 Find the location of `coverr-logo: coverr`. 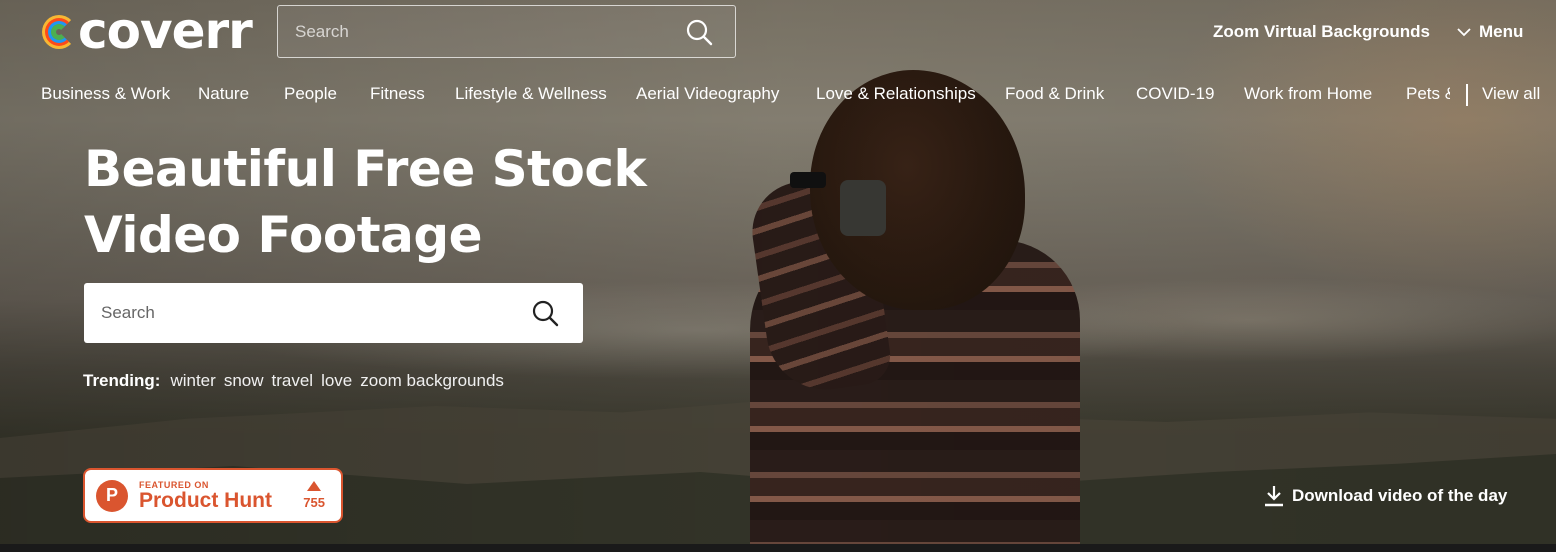

coverr-logo: coverr is located at coordinates (147, 31).